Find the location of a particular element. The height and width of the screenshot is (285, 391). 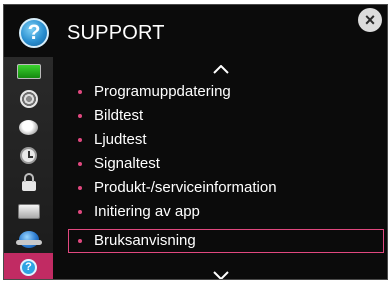

sidebar-item-picture is located at coordinates (28, 71).